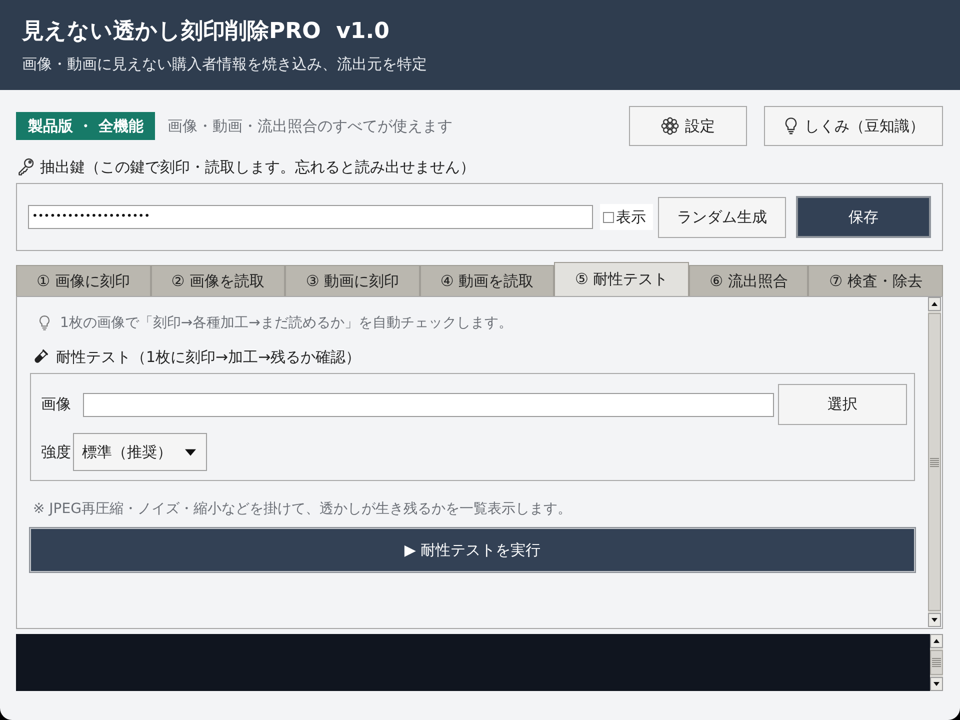 The width and height of the screenshot is (960, 720). What do you see at coordinates (286, 323) in the screenshot?
I see `hint-text: 1枚の画像で「刻印→各種加工→まだ読めるか」を自動チェックします。` at bounding box center [286, 323].